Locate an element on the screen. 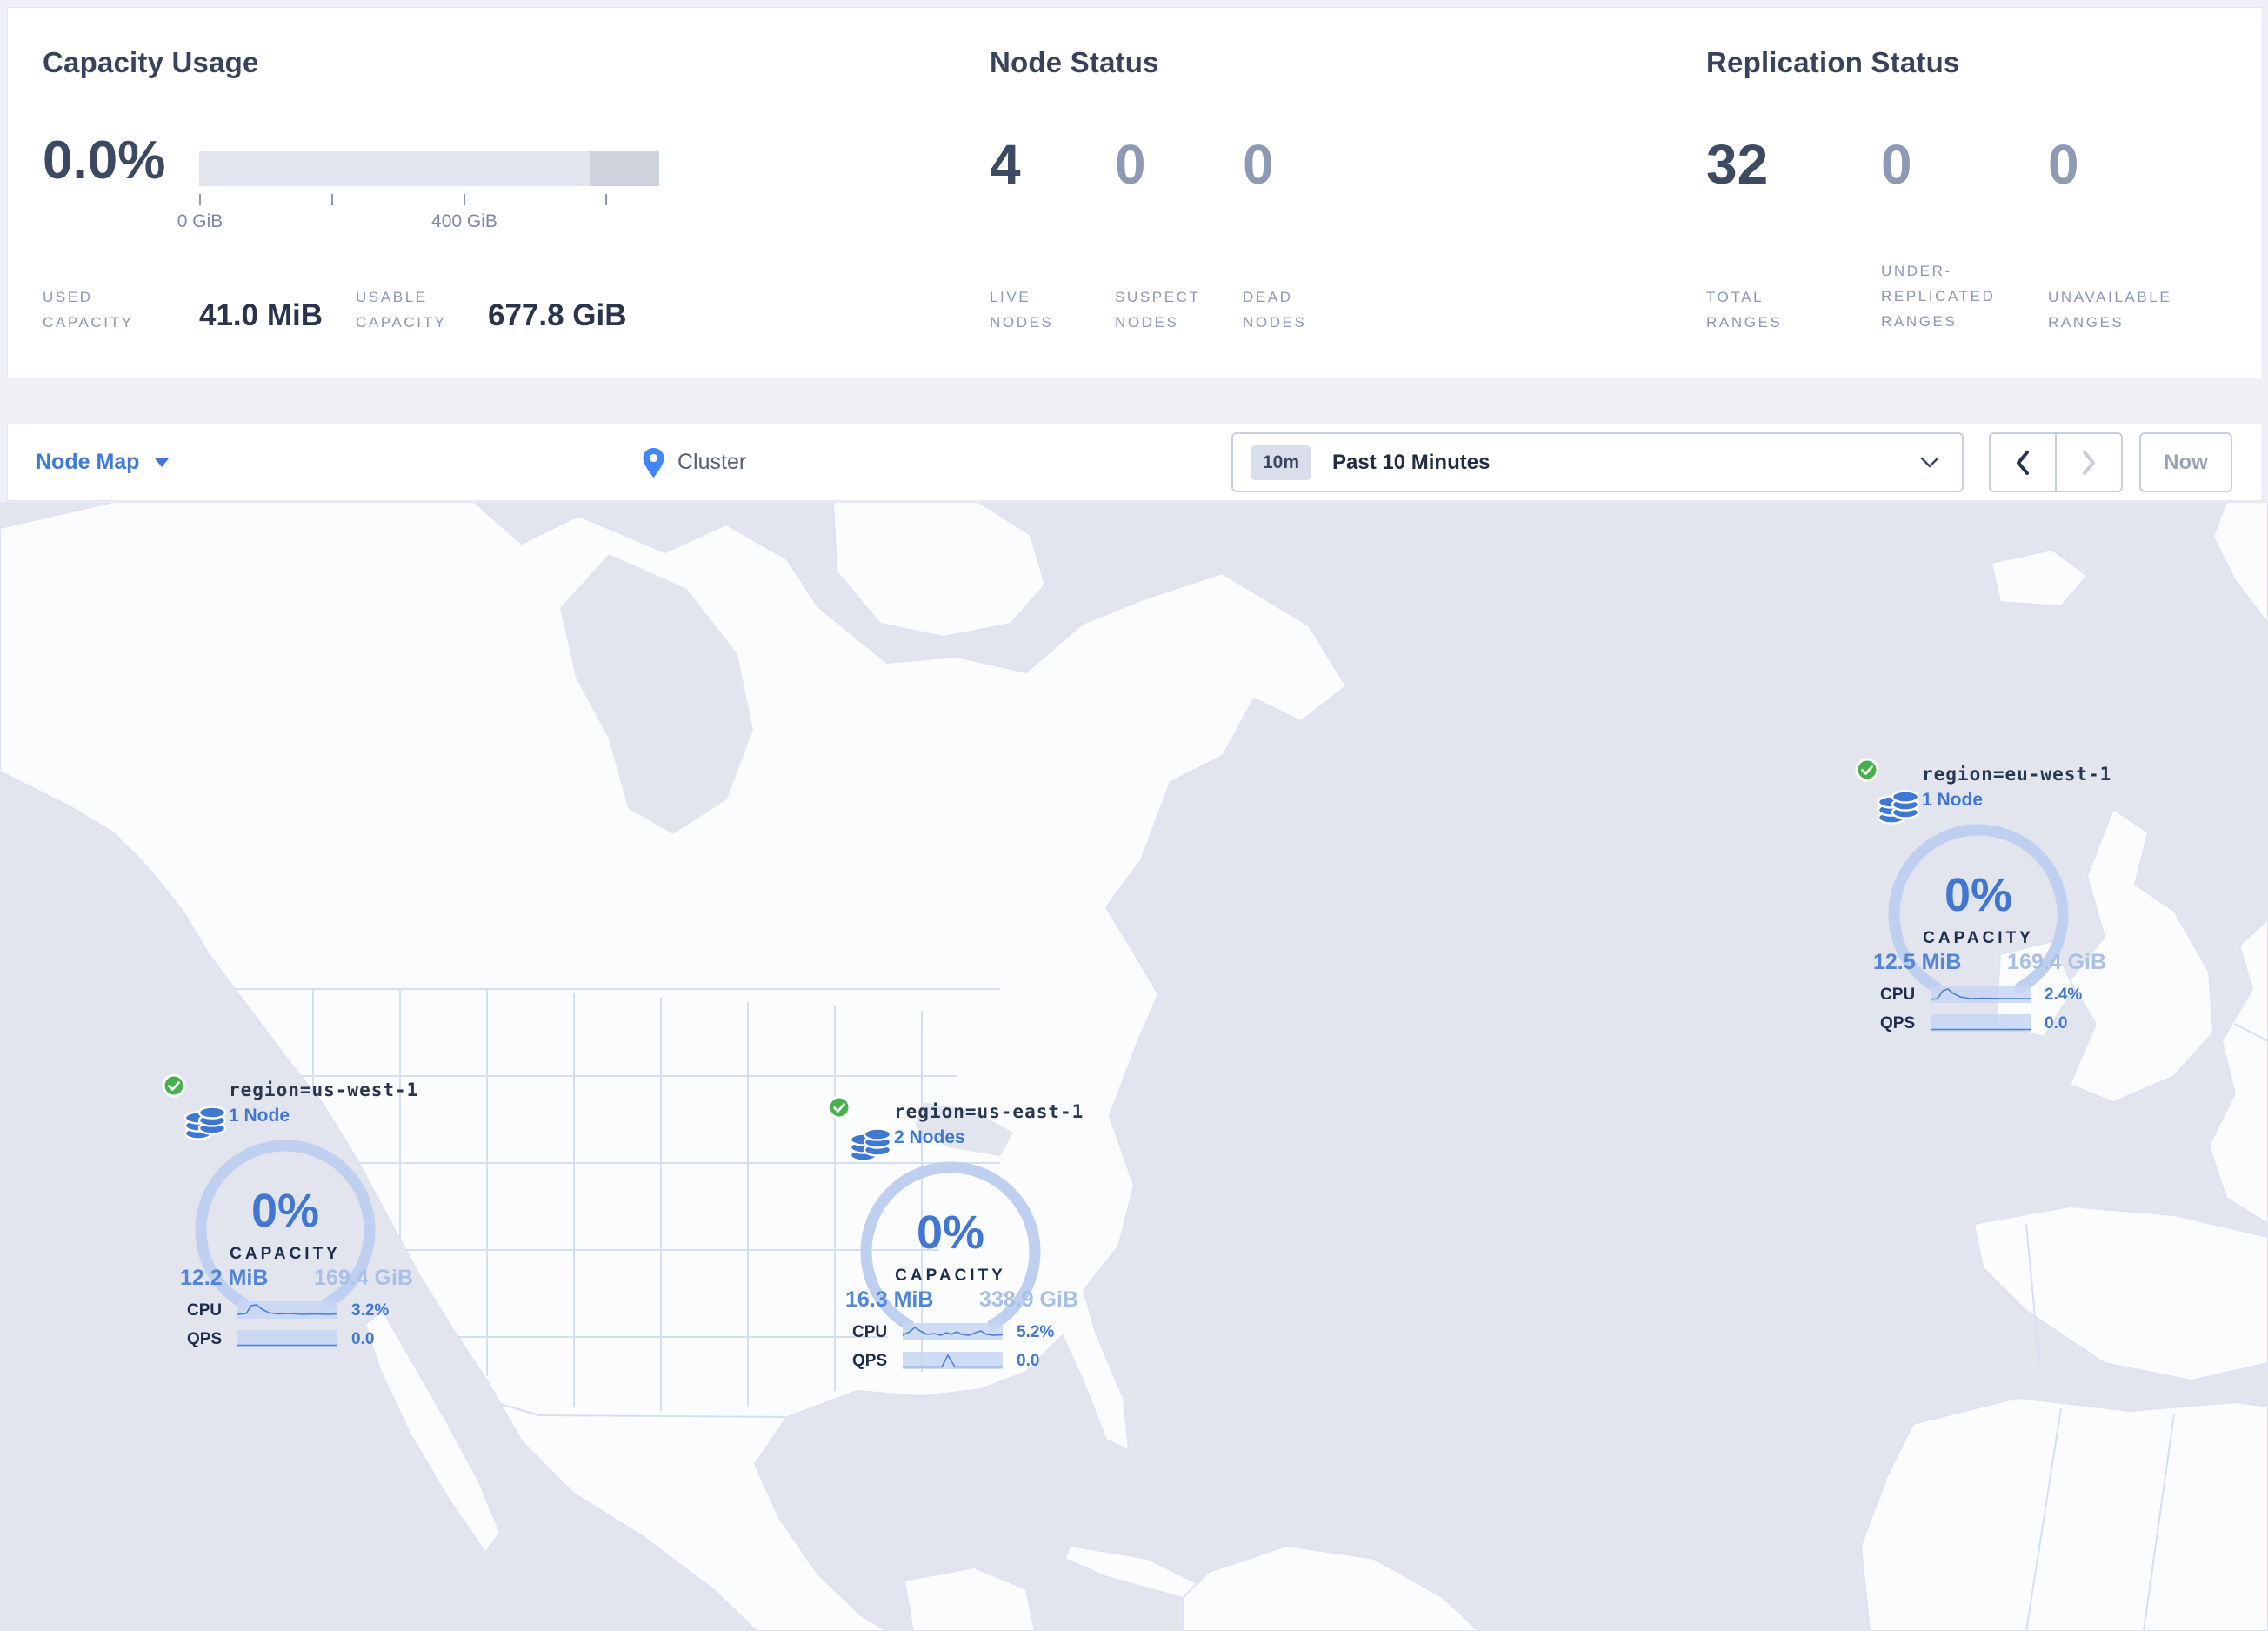 The image size is (2268, 1631). used-capacity: 12.5 MiB is located at coordinates (1917, 962).